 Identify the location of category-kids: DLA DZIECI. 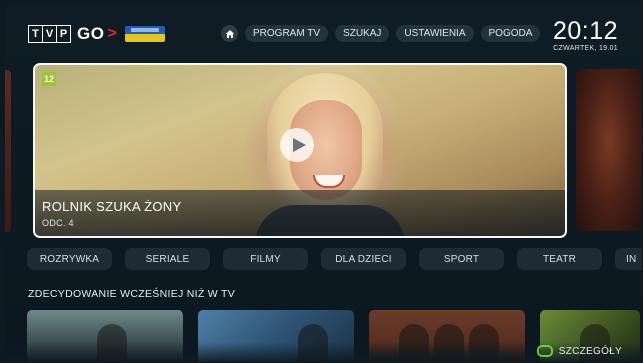
(363, 259).